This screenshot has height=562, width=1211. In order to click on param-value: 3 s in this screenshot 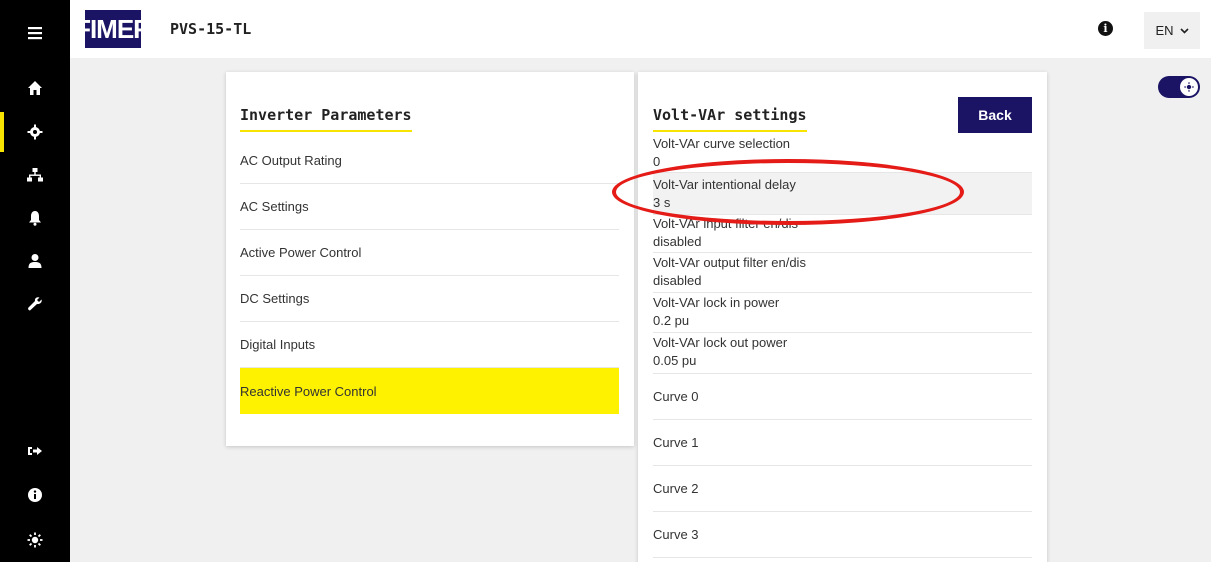, I will do `click(662, 202)`.